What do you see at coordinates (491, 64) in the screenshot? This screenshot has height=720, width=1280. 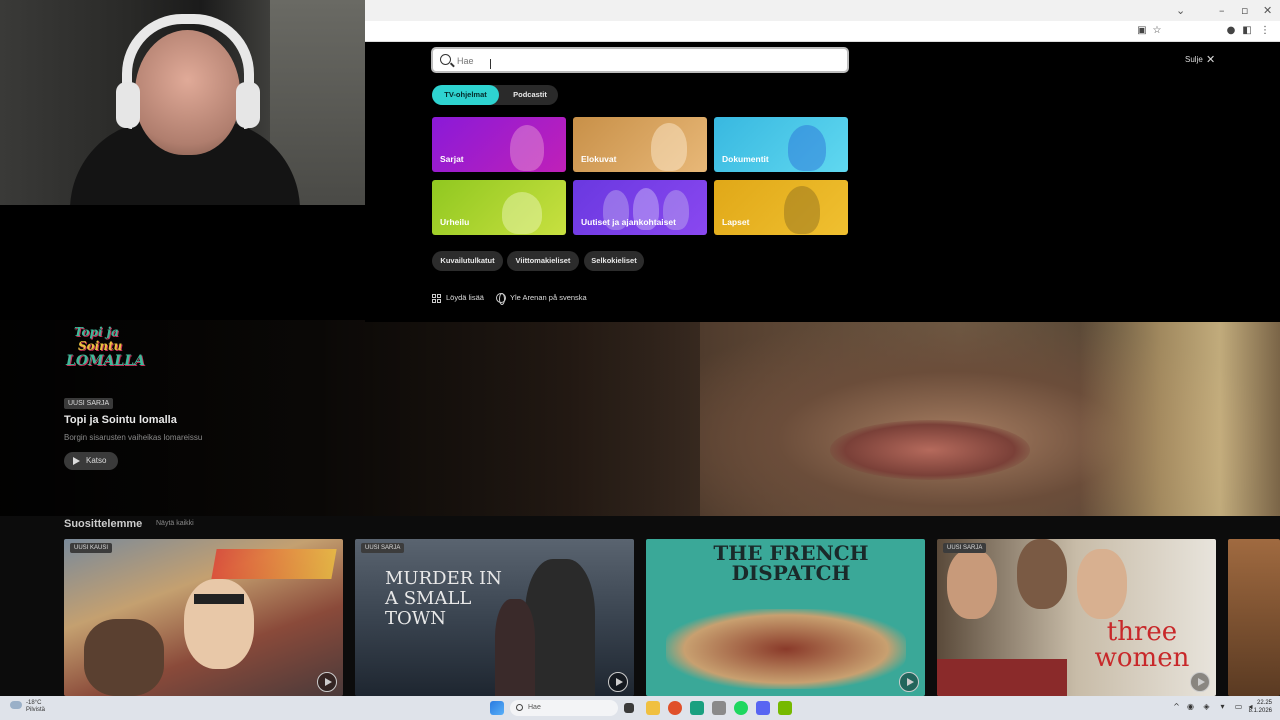 I see `text-cursor-icon` at bounding box center [491, 64].